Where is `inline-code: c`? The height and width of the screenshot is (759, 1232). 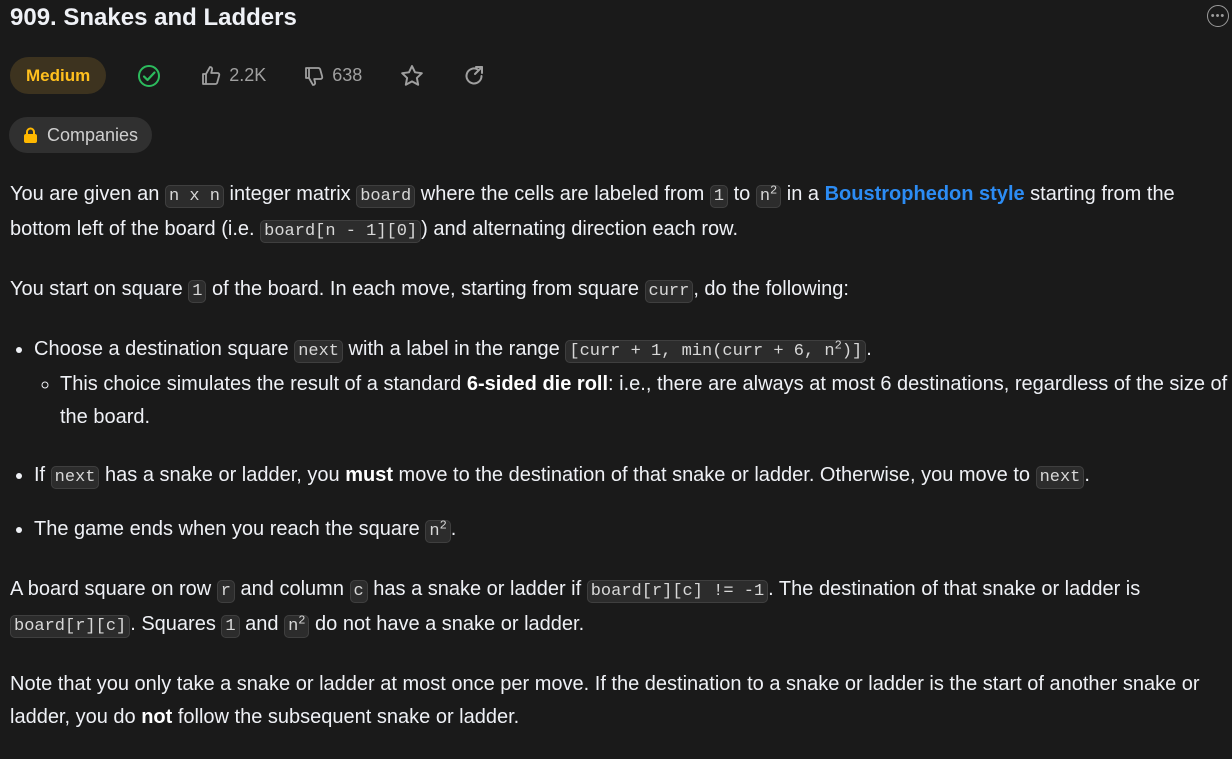
inline-code: c is located at coordinates (358, 591).